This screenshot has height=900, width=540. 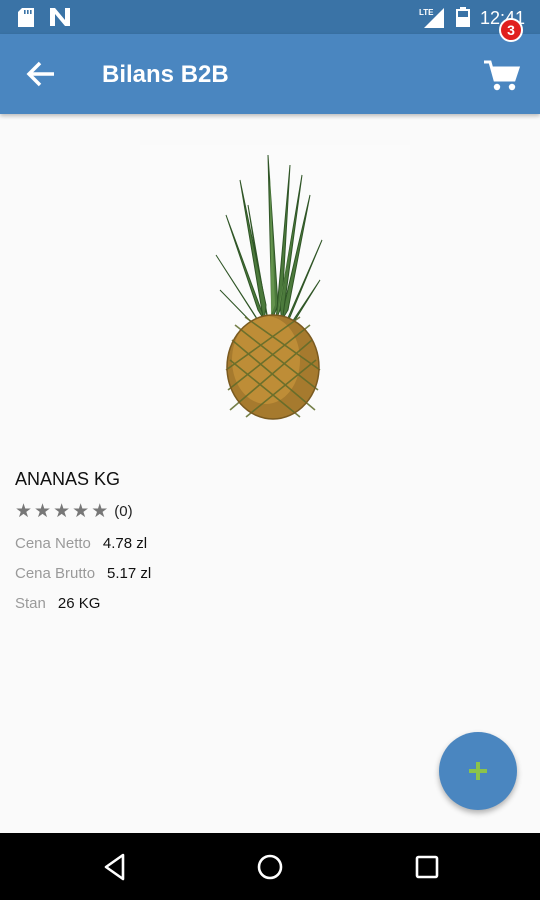 I want to click on plus-icon, so click(x=478, y=771).